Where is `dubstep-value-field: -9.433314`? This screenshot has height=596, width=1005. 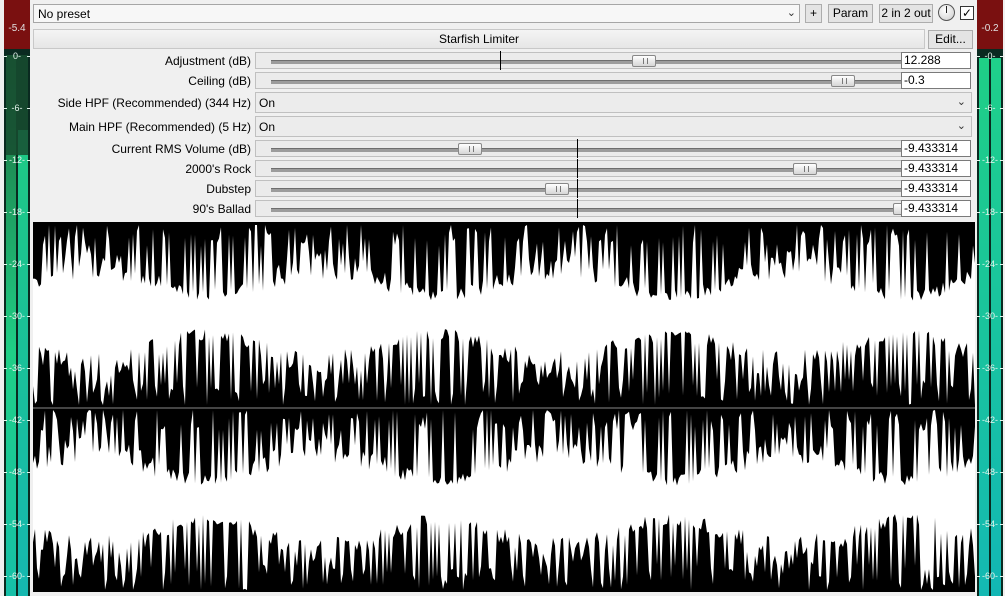 dubstep-value-field: -9.433314 is located at coordinates (936, 188).